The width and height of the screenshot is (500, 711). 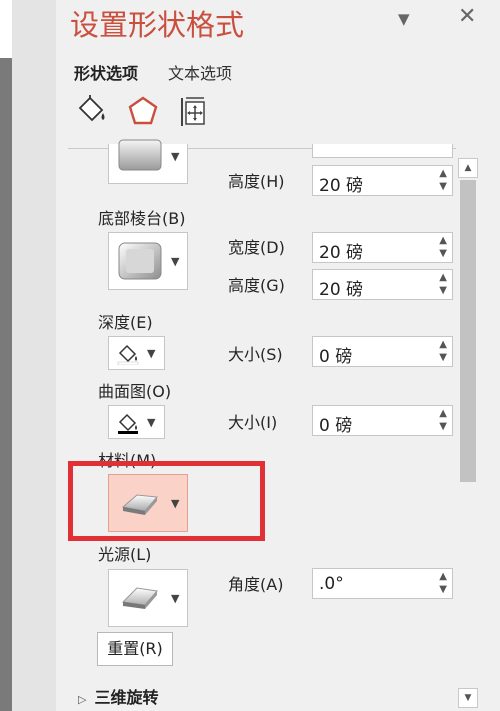 What do you see at coordinates (467, 16) in the screenshot?
I see `close-icon: ✕` at bounding box center [467, 16].